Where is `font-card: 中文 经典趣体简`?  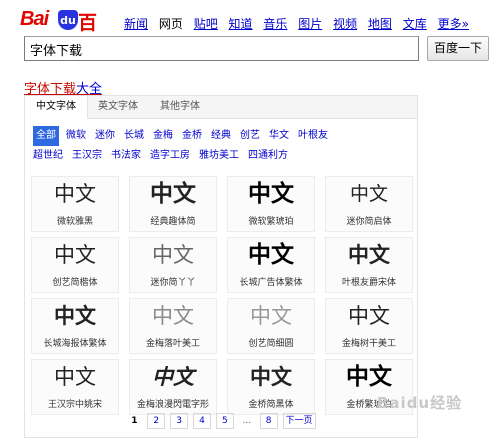 font-card: 中文 经典趣体简 is located at coordinates (173, 204).